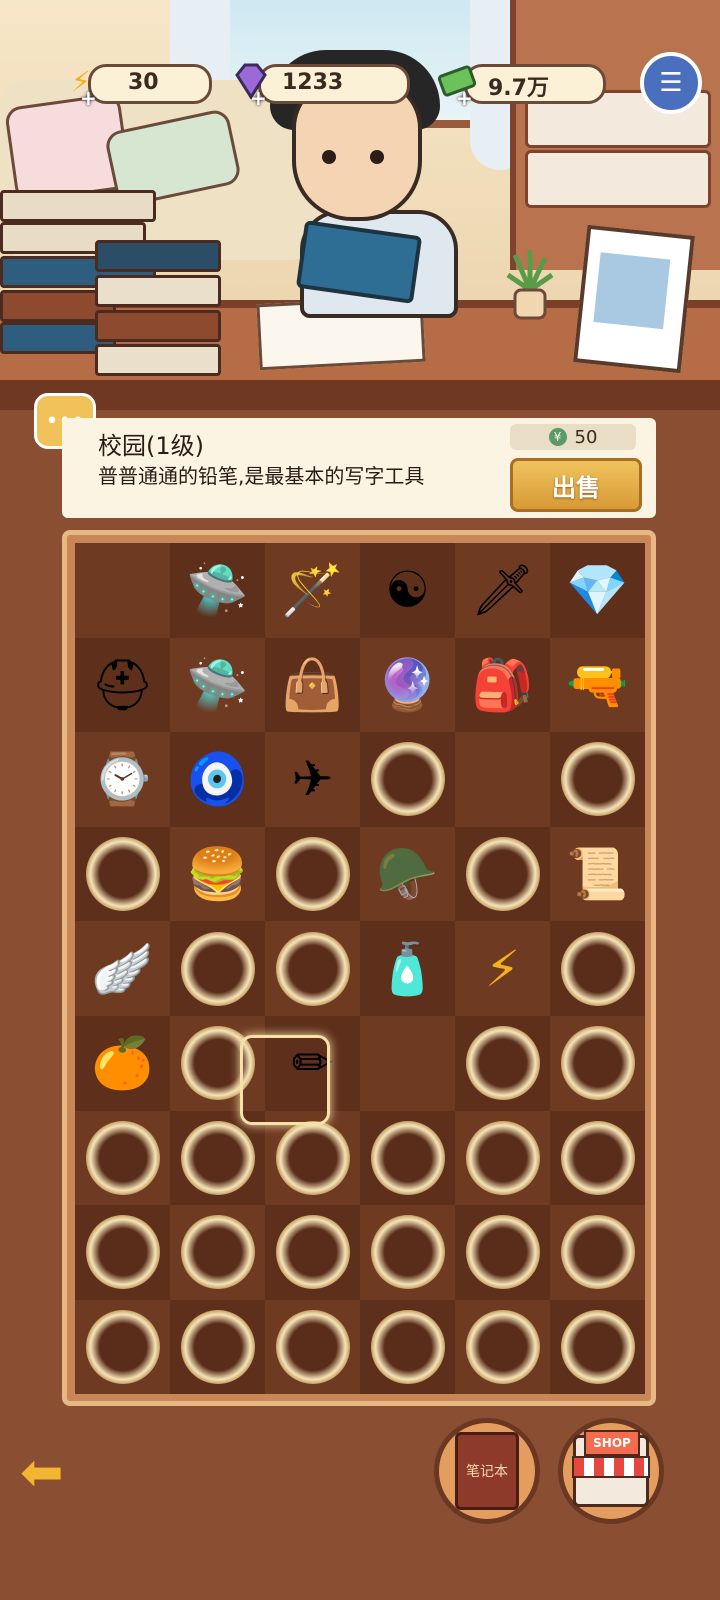 This screenshot has width=720, height=1600. I want to click on board-cell: 🔫, so click(597, 685).